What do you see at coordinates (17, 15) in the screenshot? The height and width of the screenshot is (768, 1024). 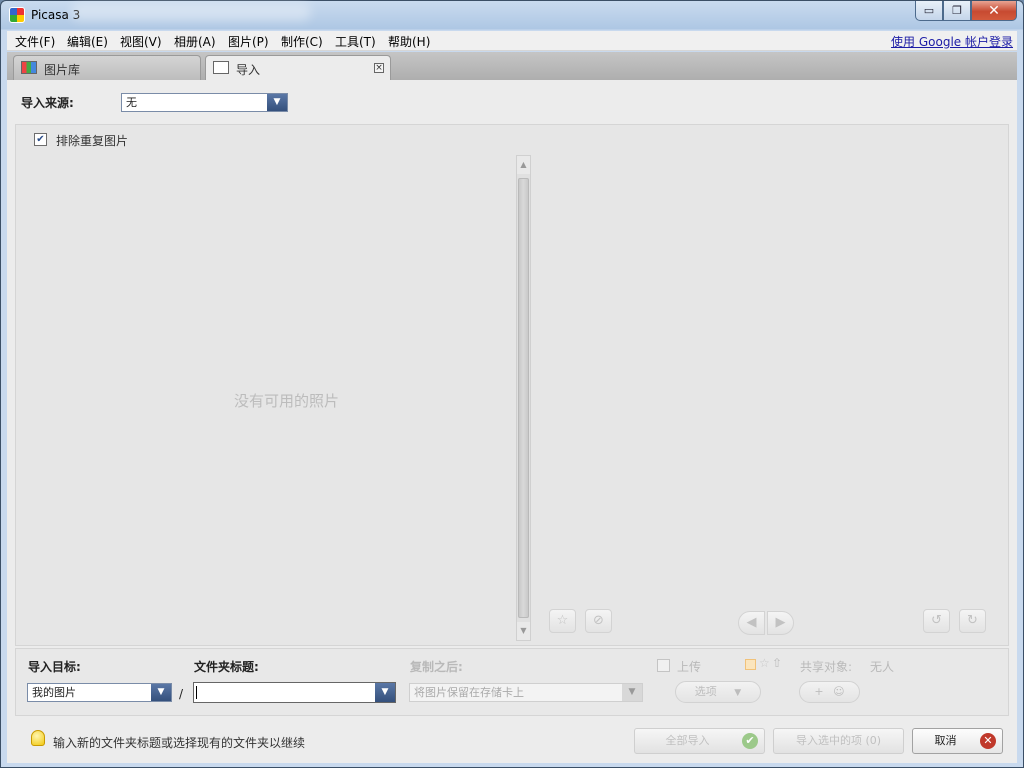 I see `picasa-logo-icon` at bounding box center [17, 15].